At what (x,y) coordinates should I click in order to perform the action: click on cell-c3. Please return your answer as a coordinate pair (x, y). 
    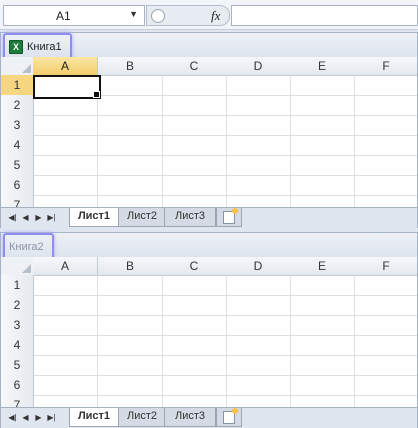
    Looking at the image, I should click on (194, 325).